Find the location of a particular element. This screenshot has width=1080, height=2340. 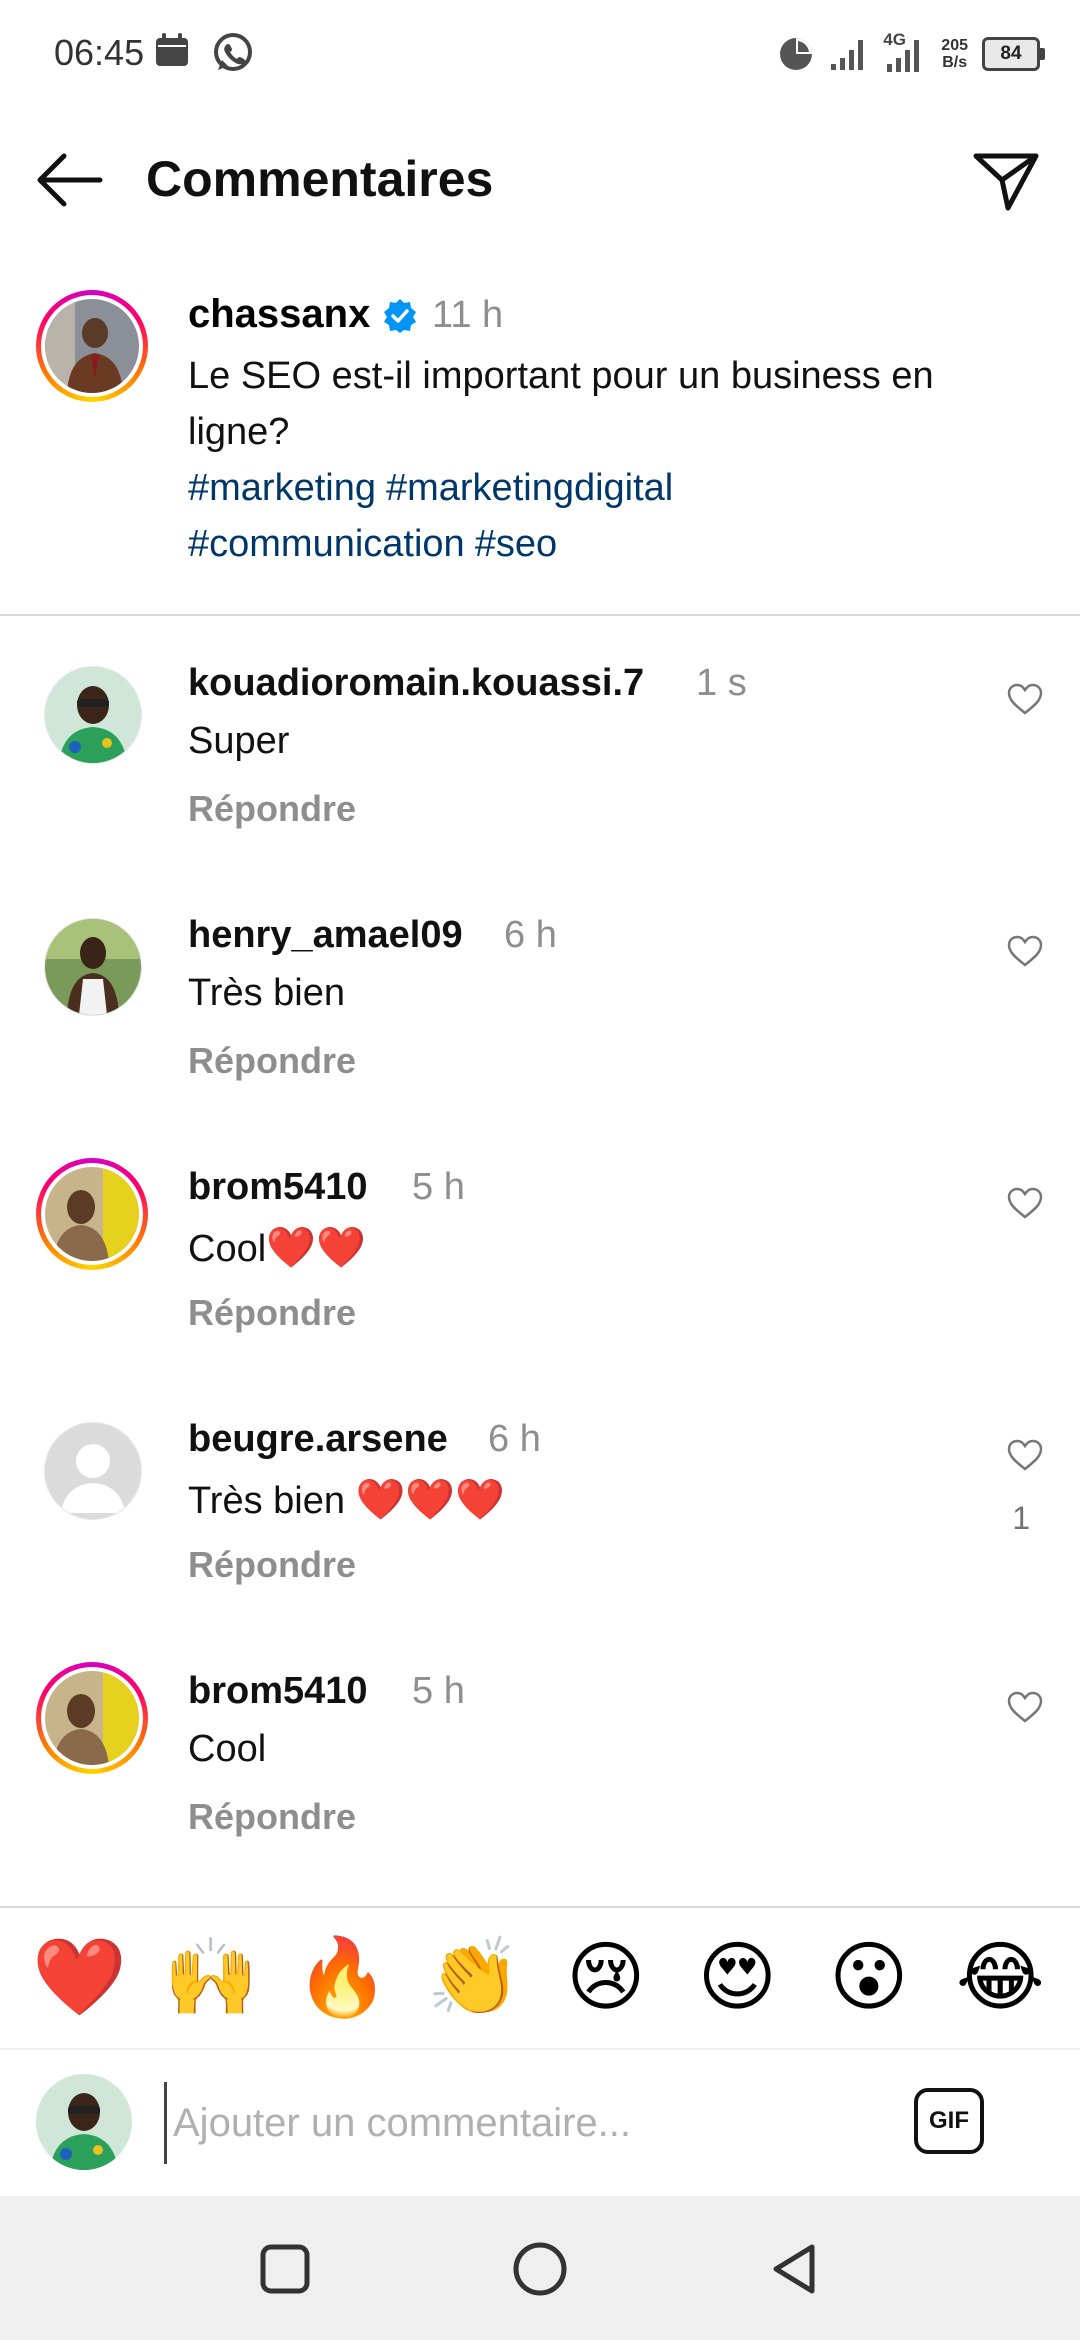

triangle-back-icon is located at coordinates (794, 2269).